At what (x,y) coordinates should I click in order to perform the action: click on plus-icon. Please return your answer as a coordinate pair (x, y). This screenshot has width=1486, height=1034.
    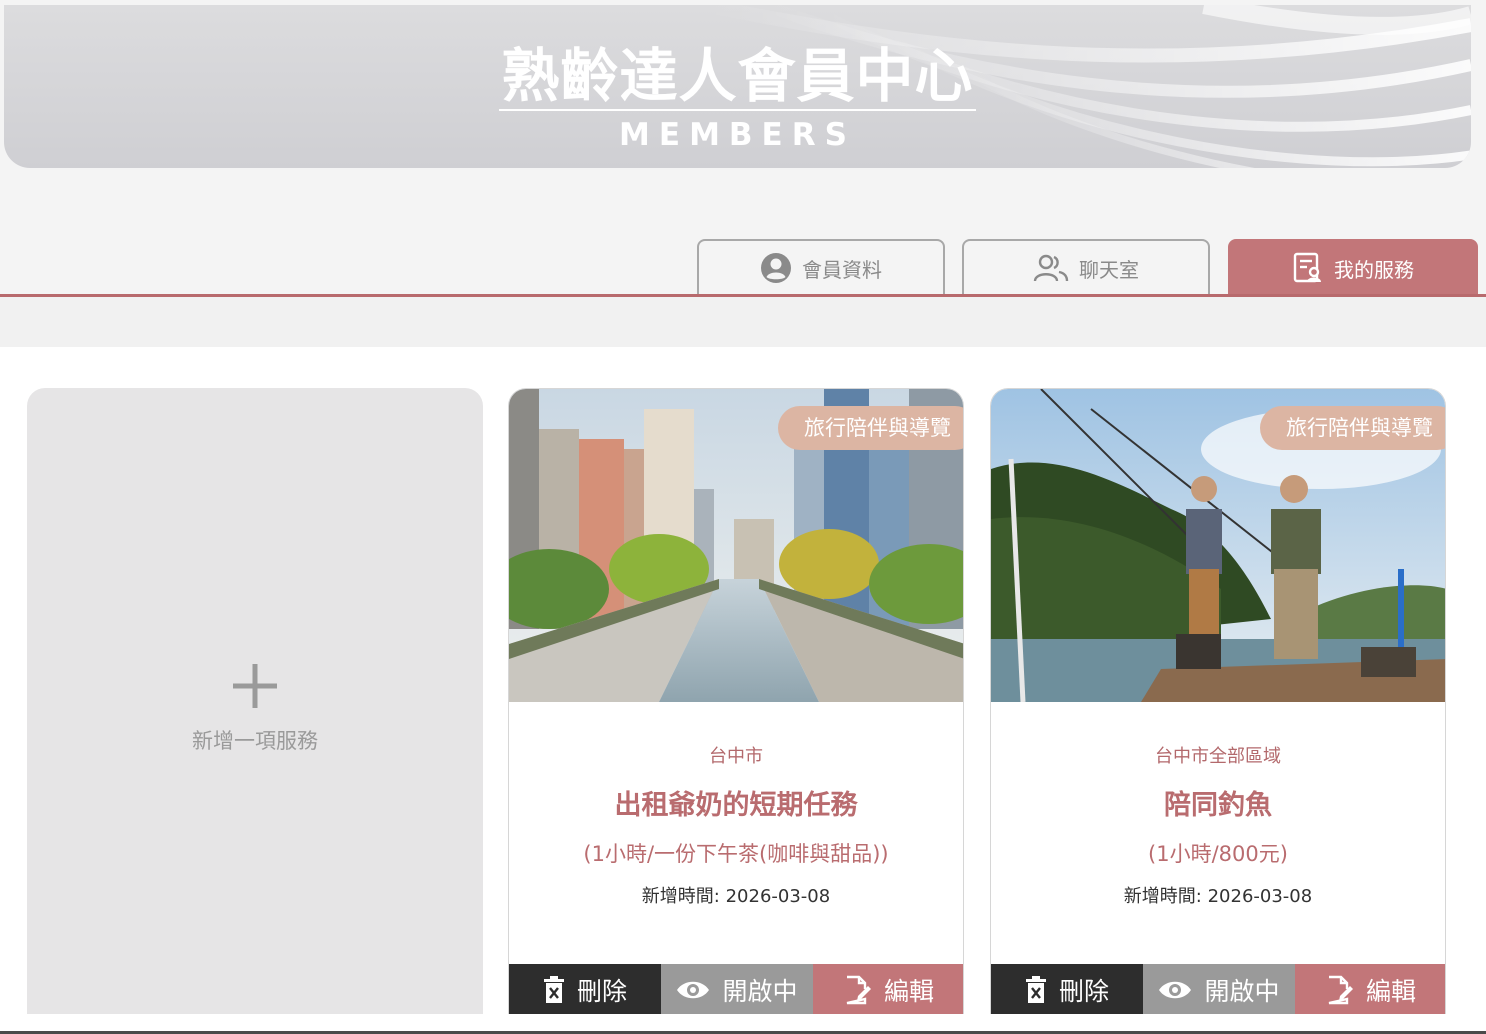
    Looking at the image, I should click on (255, 686).